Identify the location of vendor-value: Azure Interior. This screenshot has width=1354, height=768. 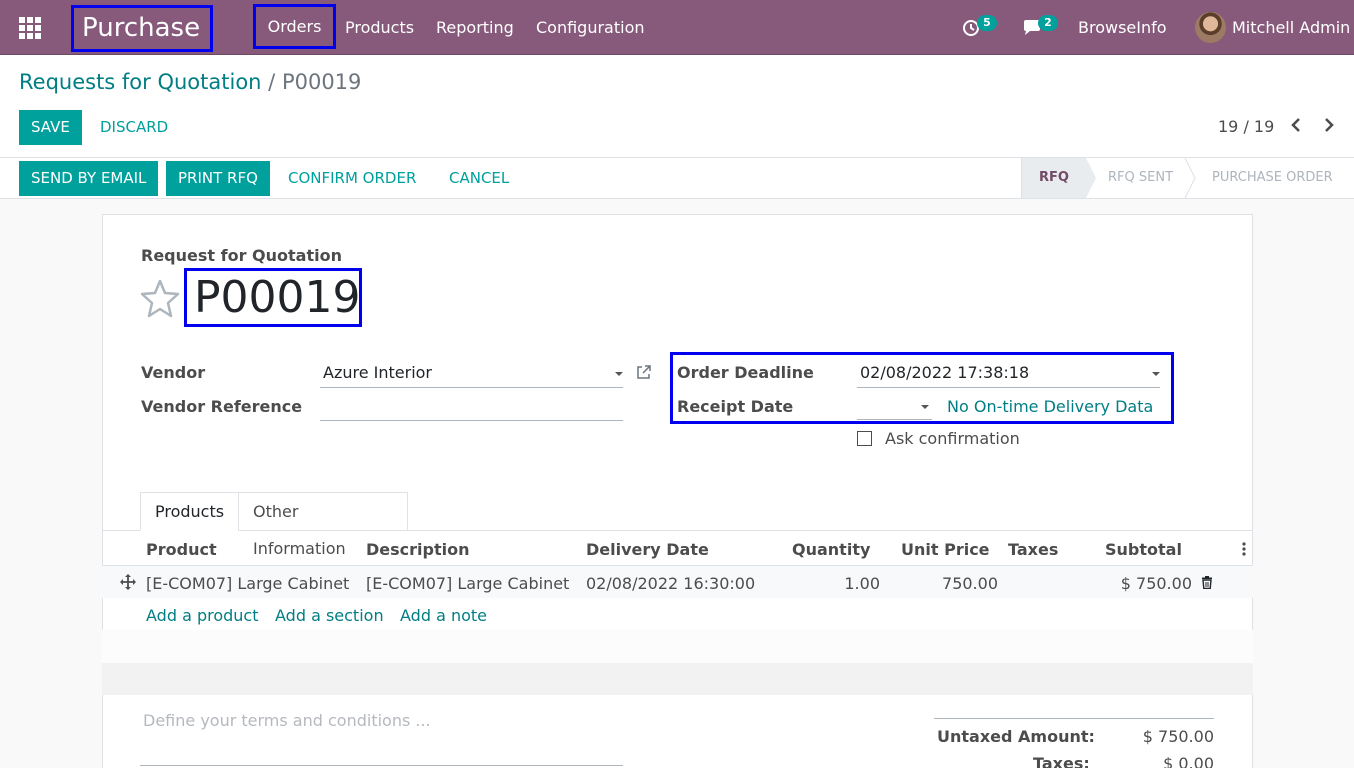
(377, 372).